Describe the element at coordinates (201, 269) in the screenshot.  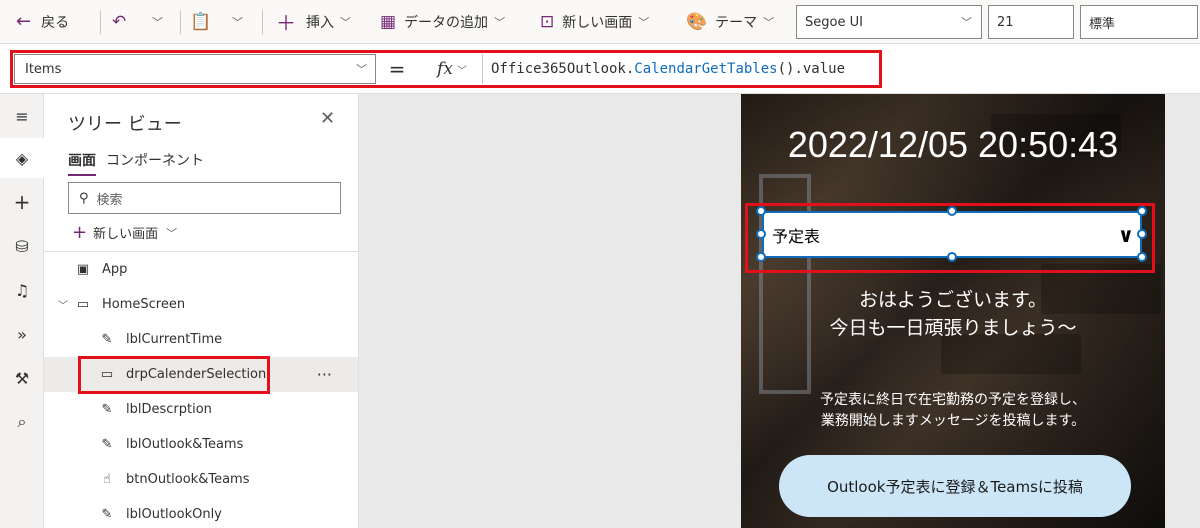
I see `tree-node-app: ▣ App` at that location.